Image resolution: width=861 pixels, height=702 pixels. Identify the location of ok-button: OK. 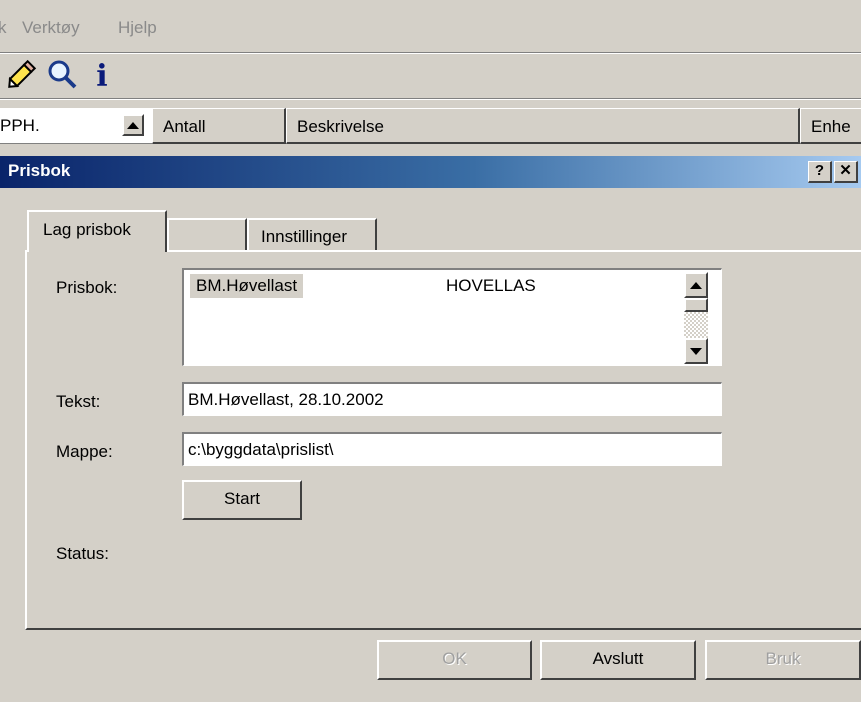
(454, 660).